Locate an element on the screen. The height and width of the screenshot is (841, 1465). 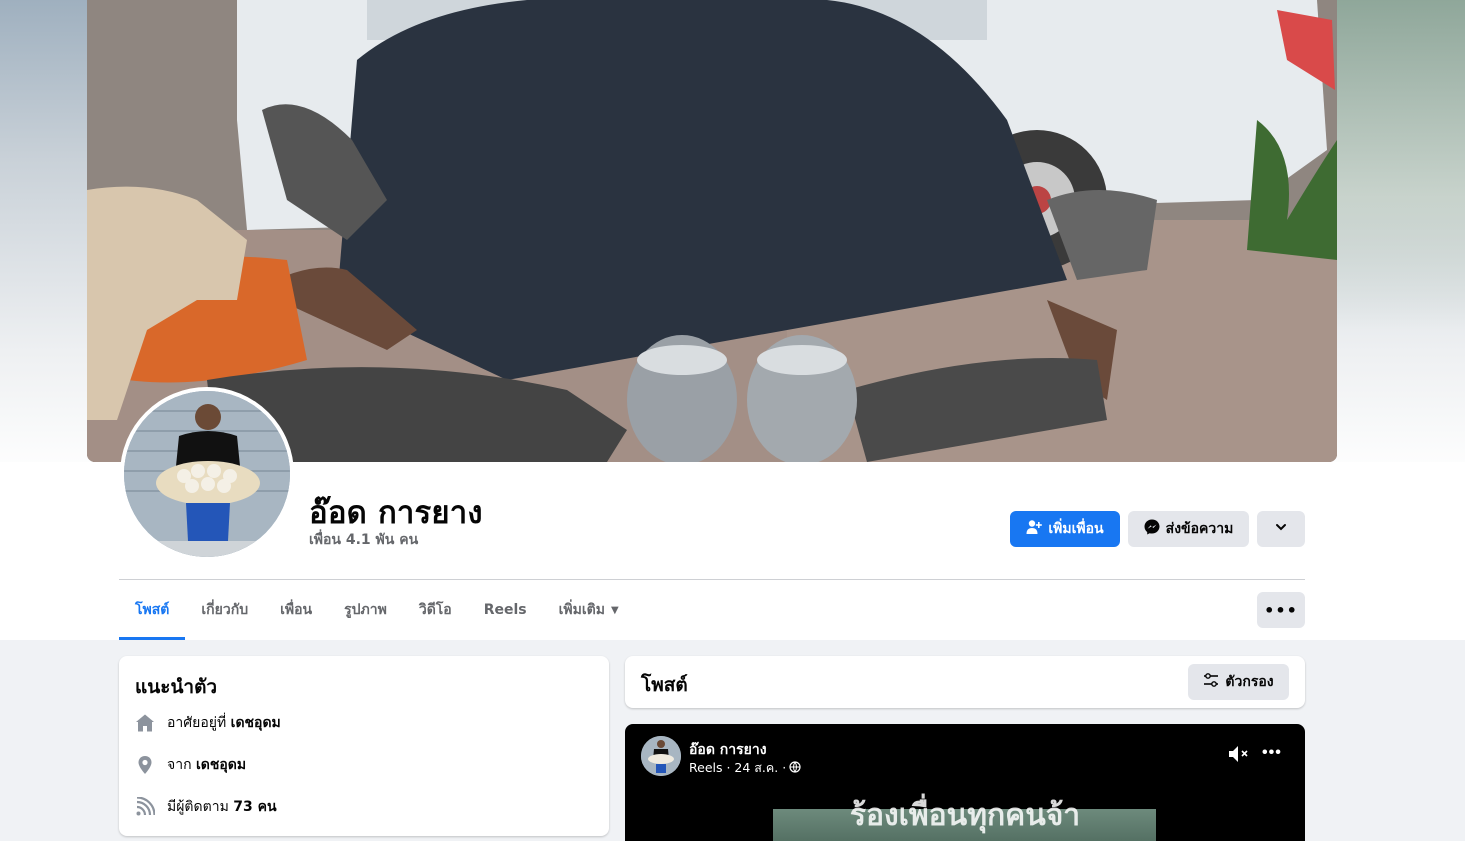
tab-label: วิดีโอ is located at coordinates (435, 610).